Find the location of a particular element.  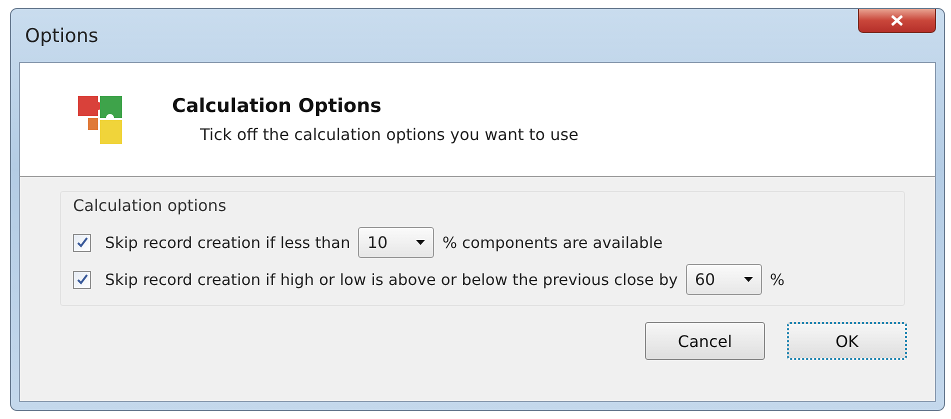

option-label: Skip record creation if less than is located at coordinates (227, 243).